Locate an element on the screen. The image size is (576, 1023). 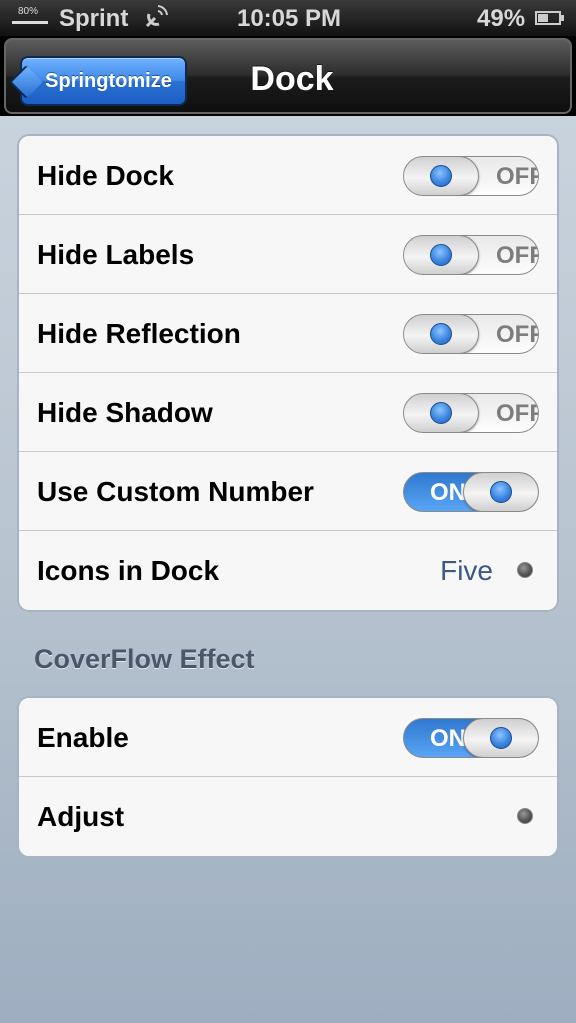
status-bar: 80% Sprint 10:05 PM 49% is located at coordinates (288, 18).